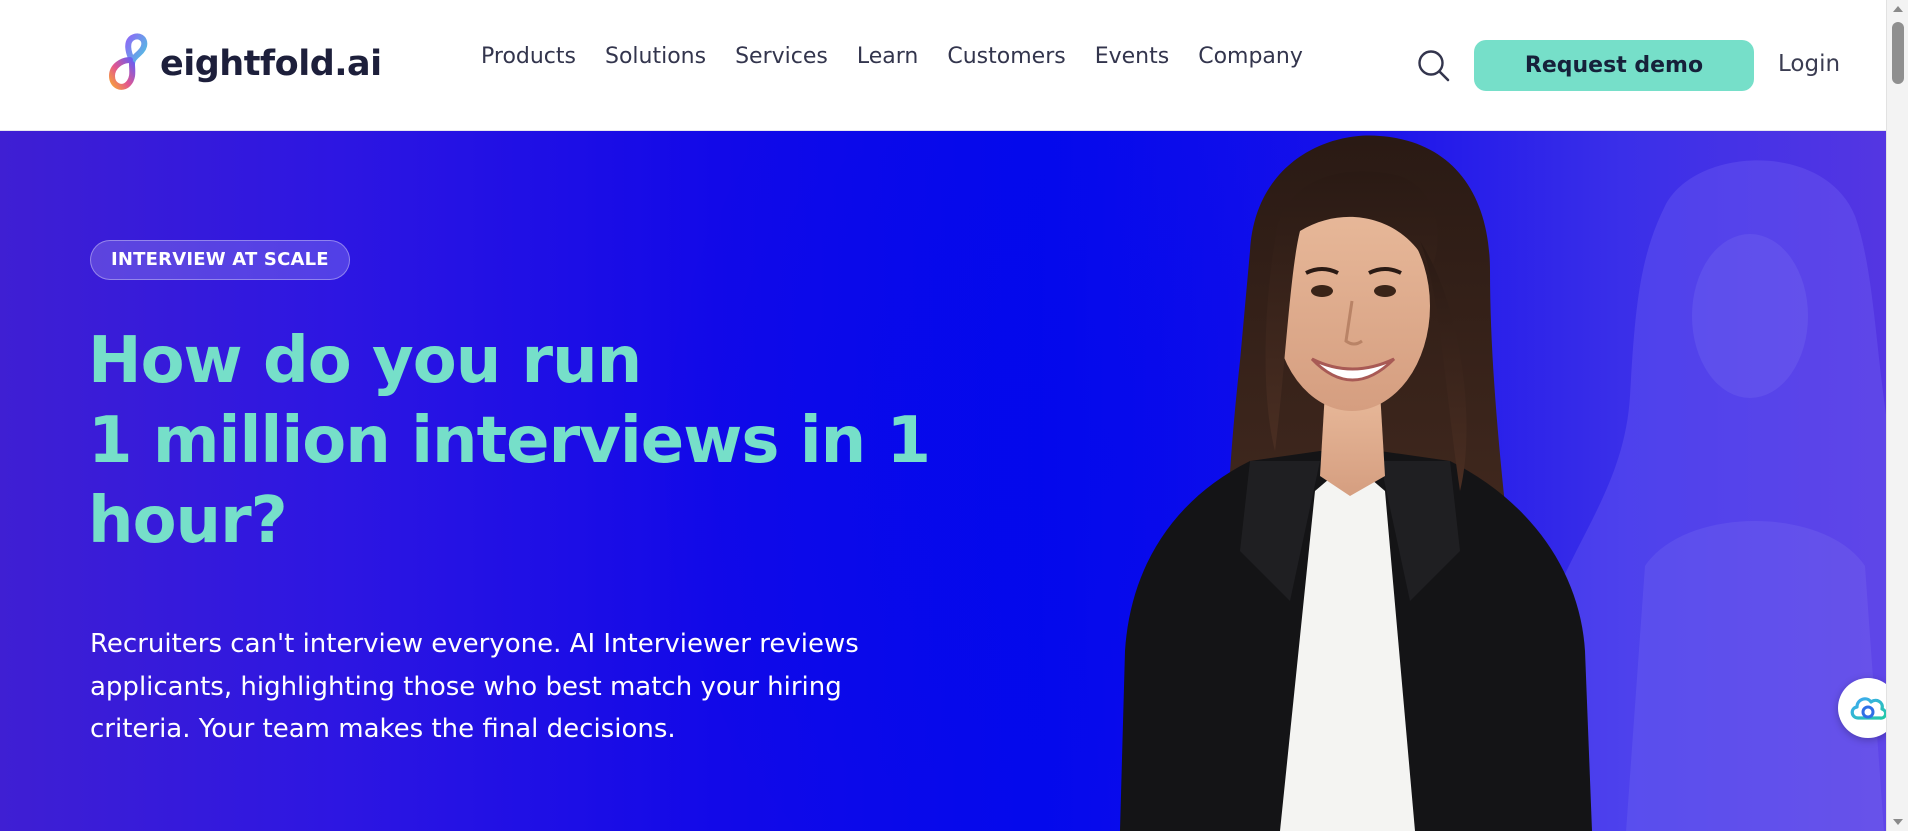  Describe the element at coordinates (220, 260) in the screenshot. I see `hero-badge: INTERVIEW AT SCALE` at that location.